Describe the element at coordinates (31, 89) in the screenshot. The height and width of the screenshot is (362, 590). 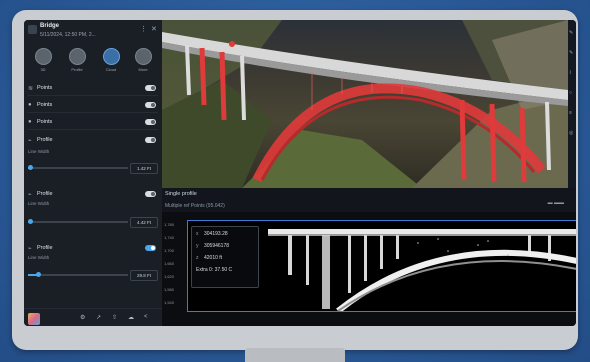
I see `layers-icon: ≋` at that location.